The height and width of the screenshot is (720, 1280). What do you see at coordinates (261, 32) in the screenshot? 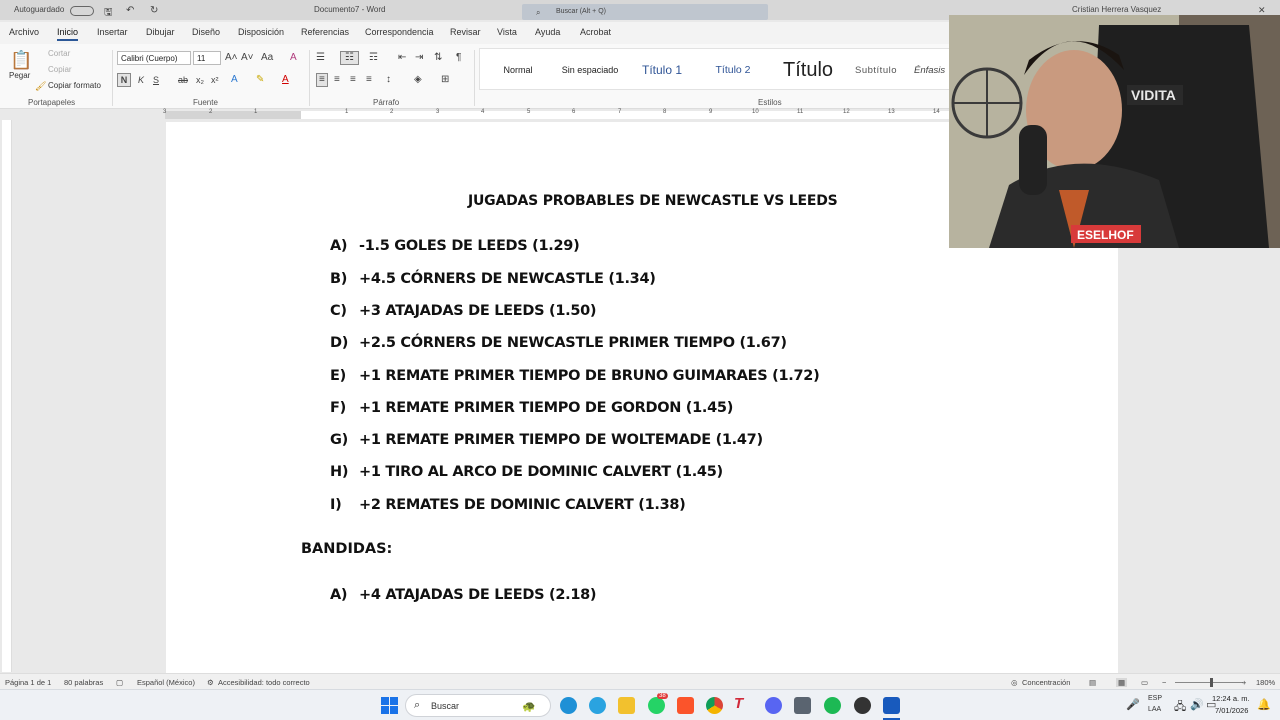
I see `tab-disposicion: Disposición` at bounding box center [261, 32].